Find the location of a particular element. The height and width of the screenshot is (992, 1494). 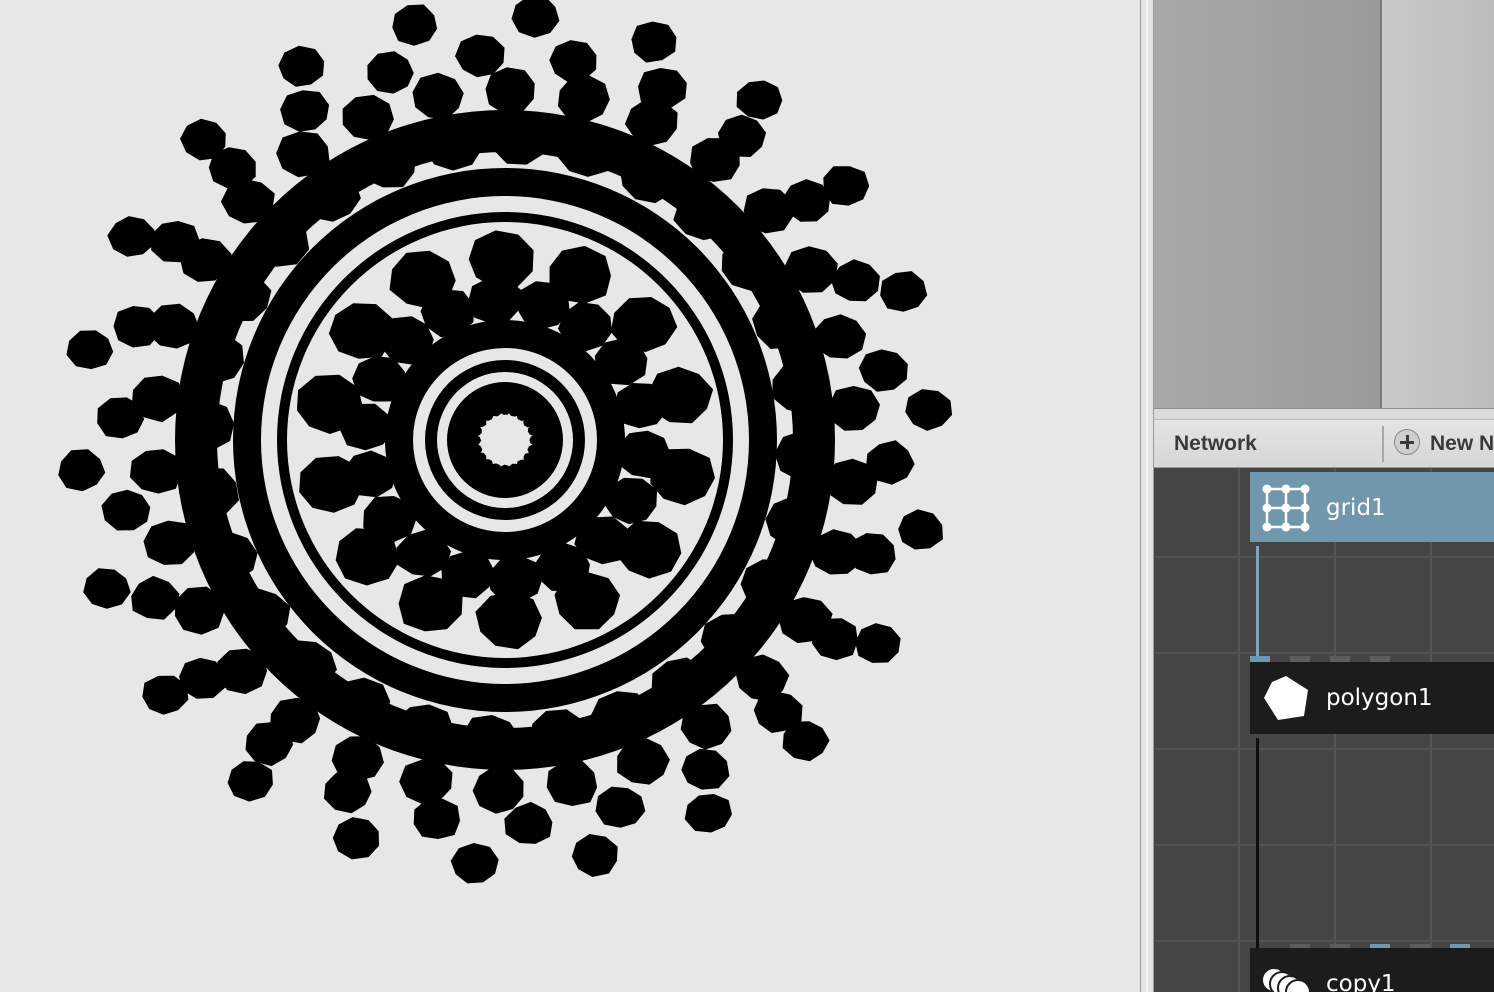

copy-stack-icon is located at coordinates (1286, 979).